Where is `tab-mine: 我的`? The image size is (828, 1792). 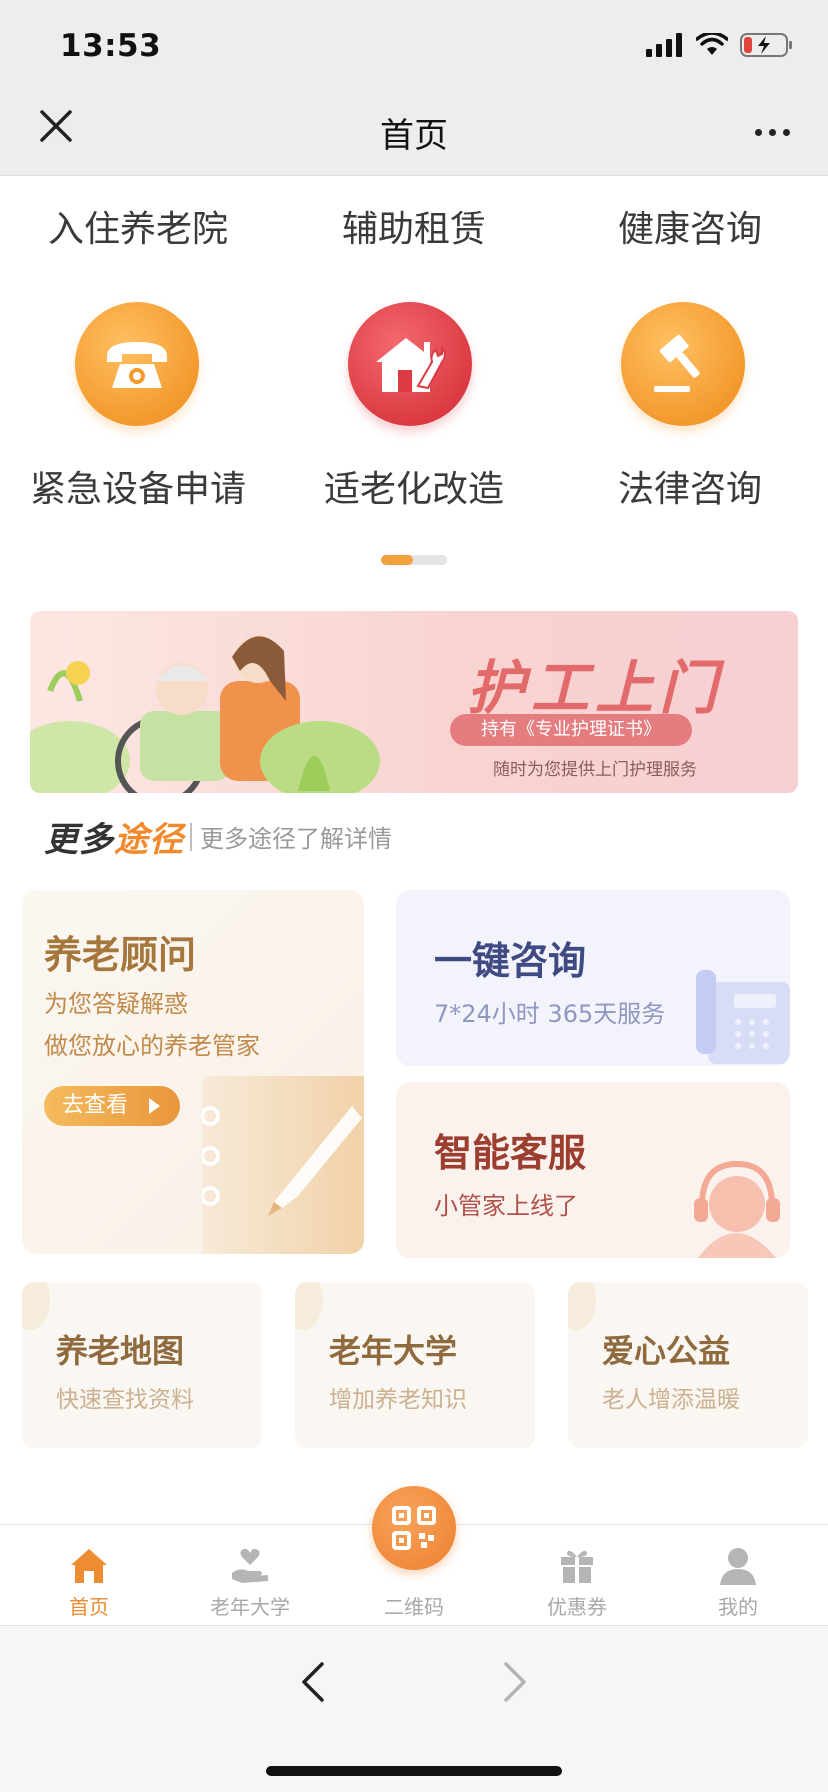 tab-mine: 我的 is located at coordinates (738, 1575).